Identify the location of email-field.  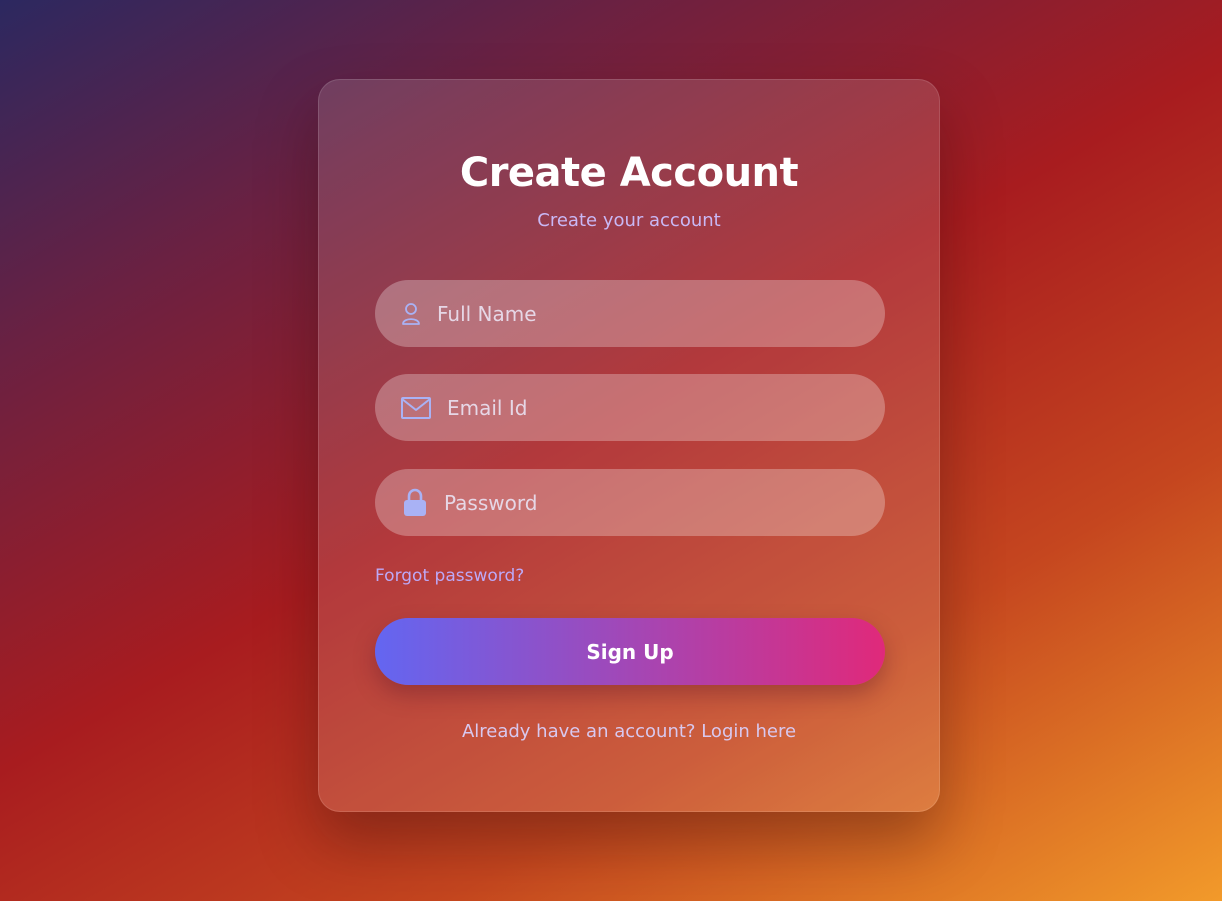
(630, 407).